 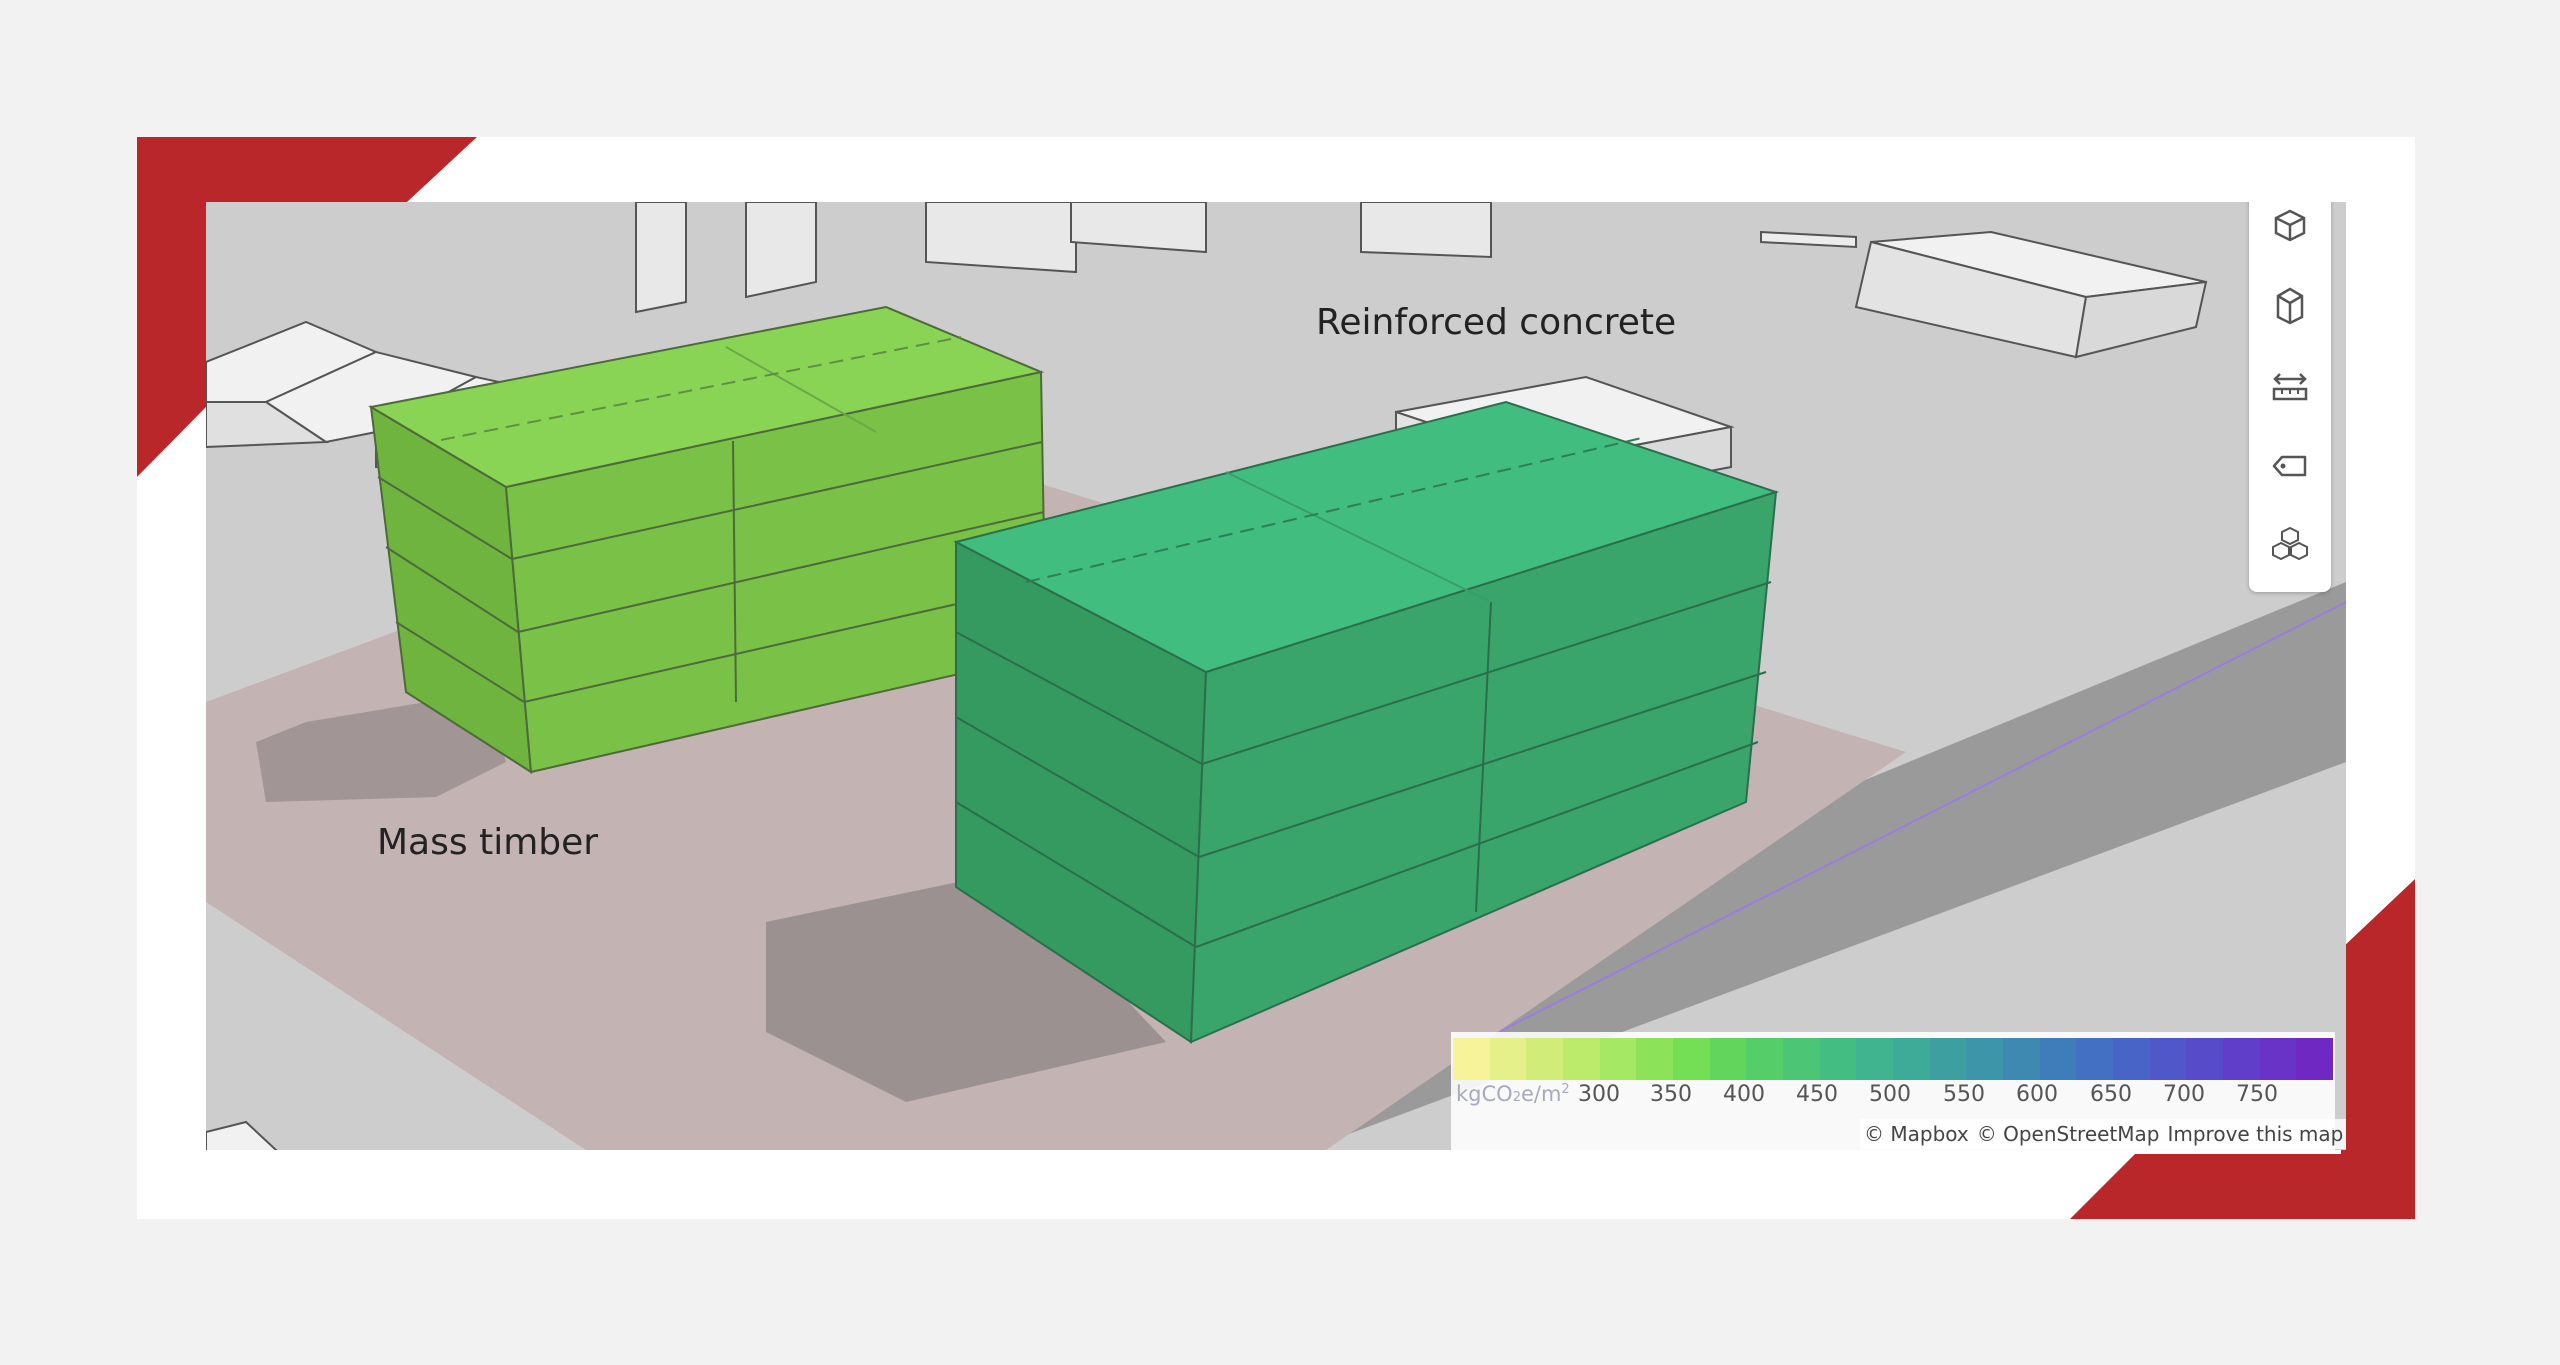 What do you see at coordinates (488, 842) in the screenshot?
I see `mass-timber-label: Mass timber` at bounding box center [488, 842].